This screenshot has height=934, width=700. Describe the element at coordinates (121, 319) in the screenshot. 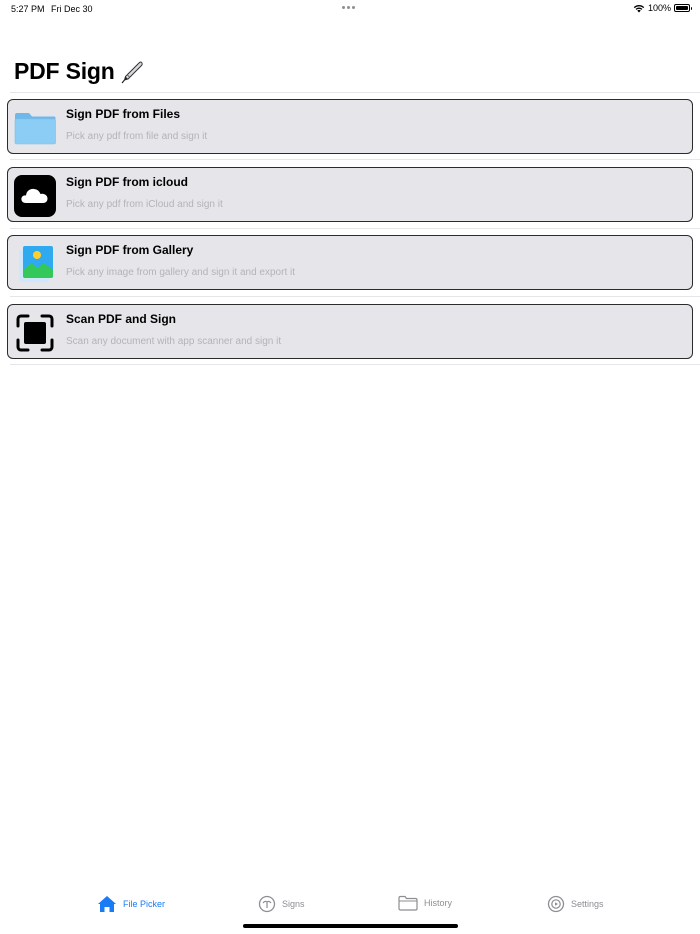

I see `row-title: Scan PDF and Sign` at that location.